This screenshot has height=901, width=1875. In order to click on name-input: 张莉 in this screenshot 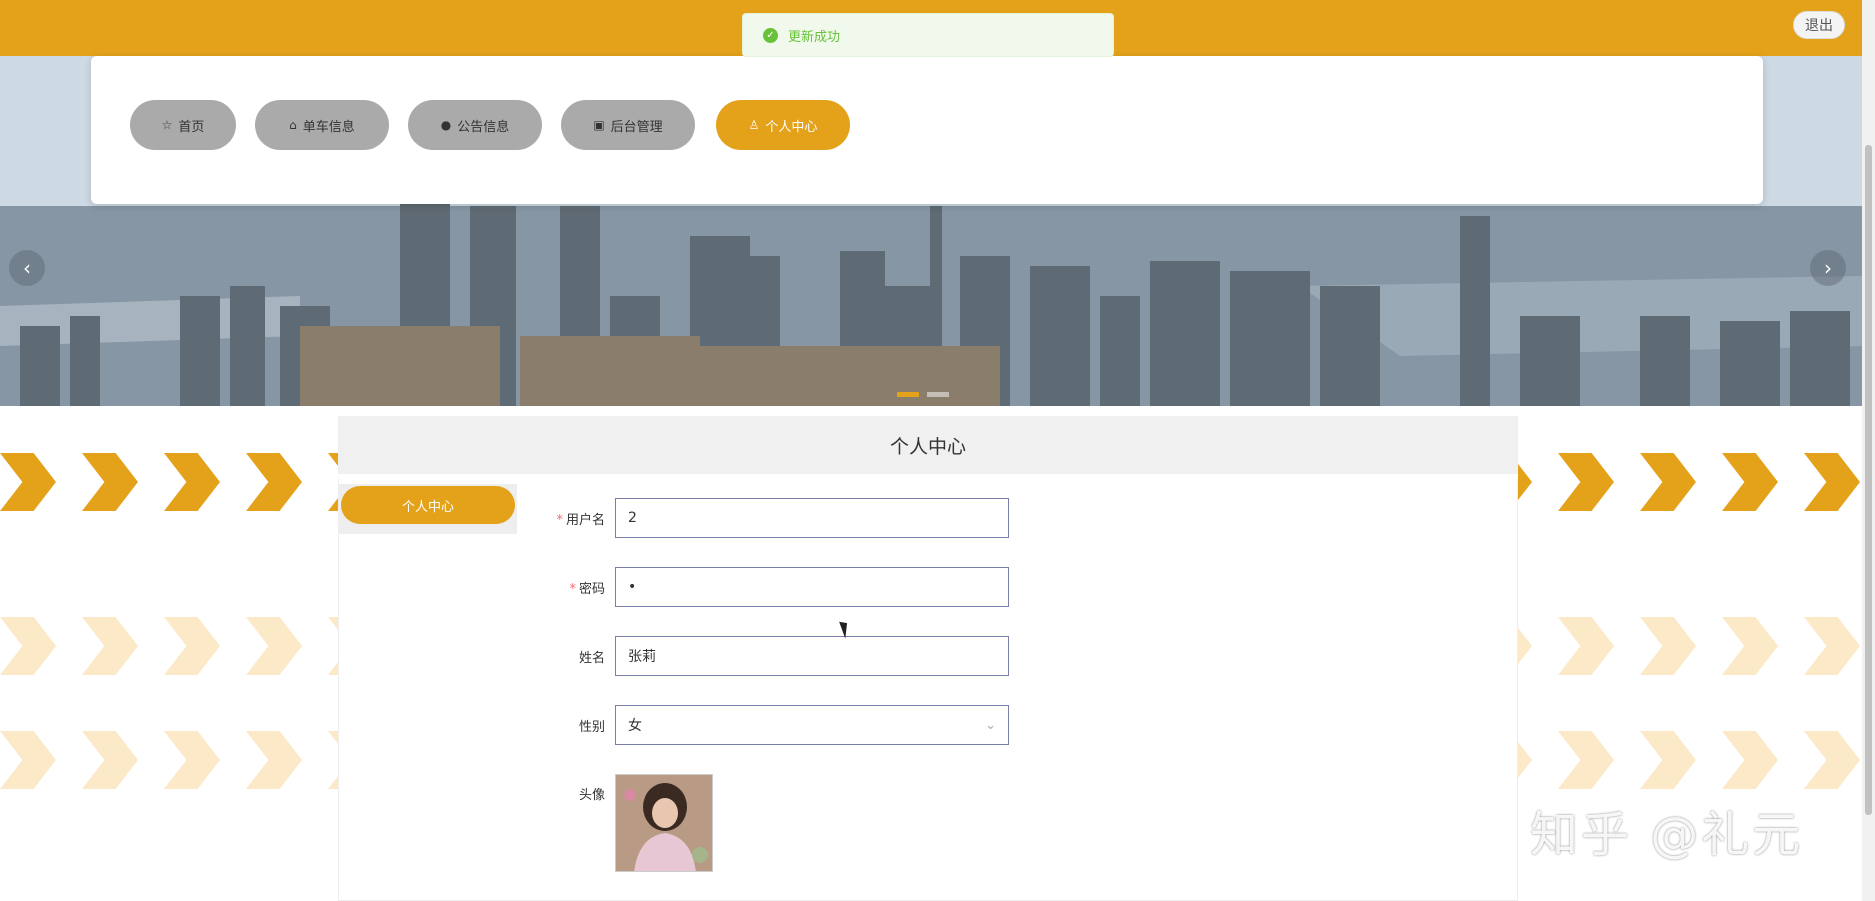, I will do `click(812, 656)`.